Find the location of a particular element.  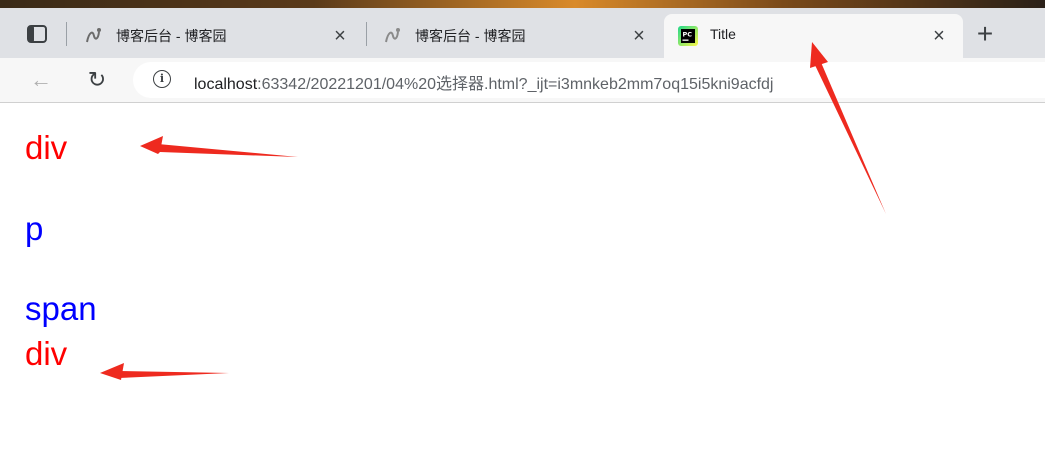

tab-cnblogs-2: 博客后台 - 博客园 × is located at coordinates (516, 36).